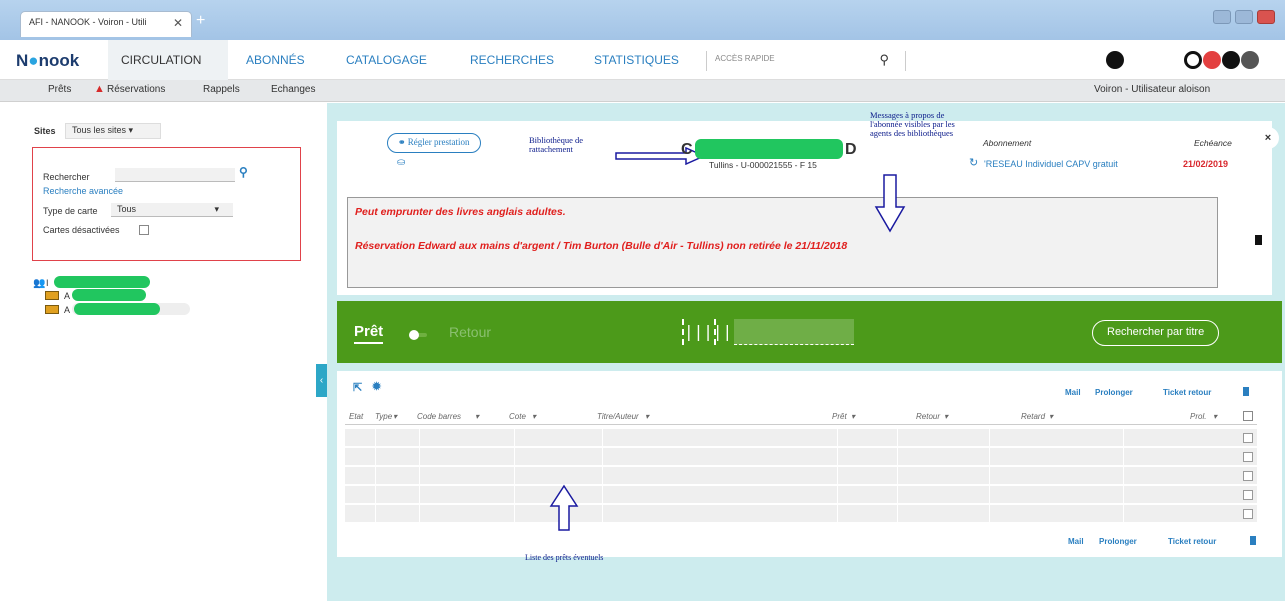 Image resolution: width=1285 pixels, height=601 pixels. I want to click on compass-icon, so click(1115, 60).